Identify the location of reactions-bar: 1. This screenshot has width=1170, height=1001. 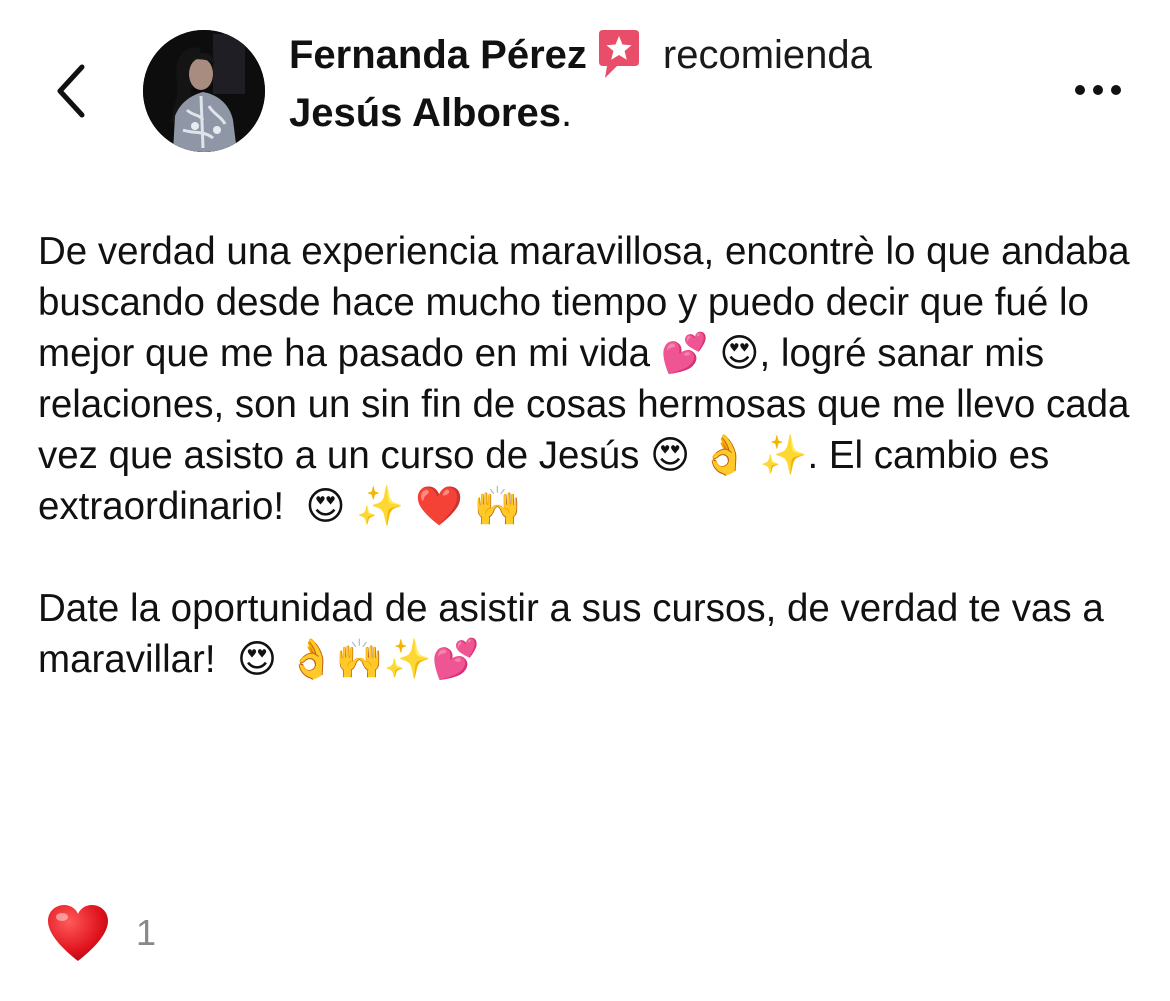
(101, 933).